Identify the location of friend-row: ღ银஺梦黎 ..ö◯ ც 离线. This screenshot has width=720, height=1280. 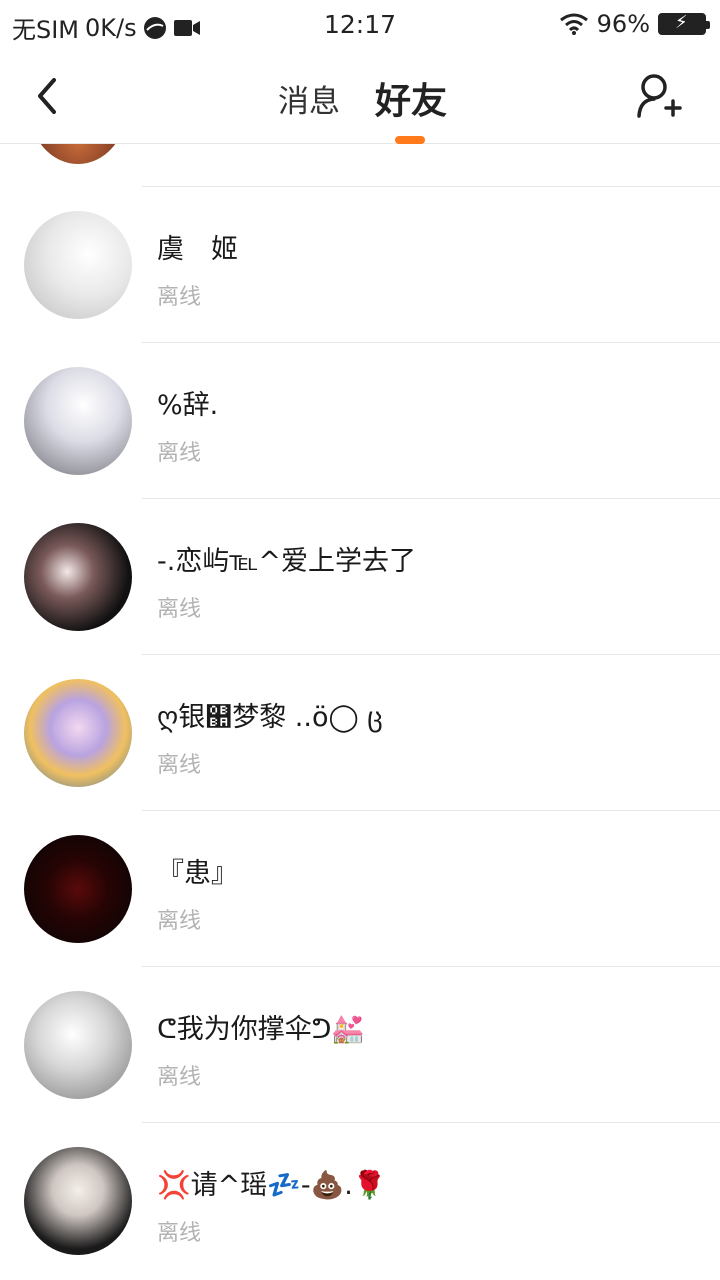
(360, 733).